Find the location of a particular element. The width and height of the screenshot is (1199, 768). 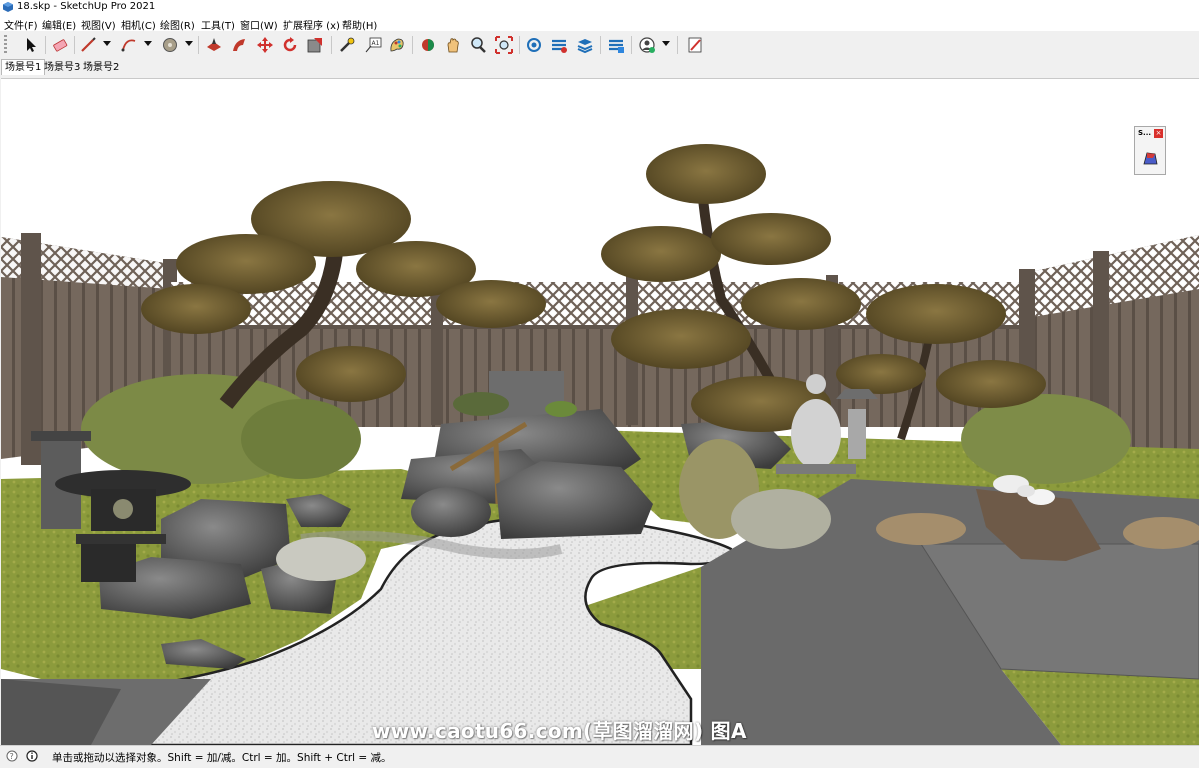

shape-tool-icon is located at coordinates (170, 45).